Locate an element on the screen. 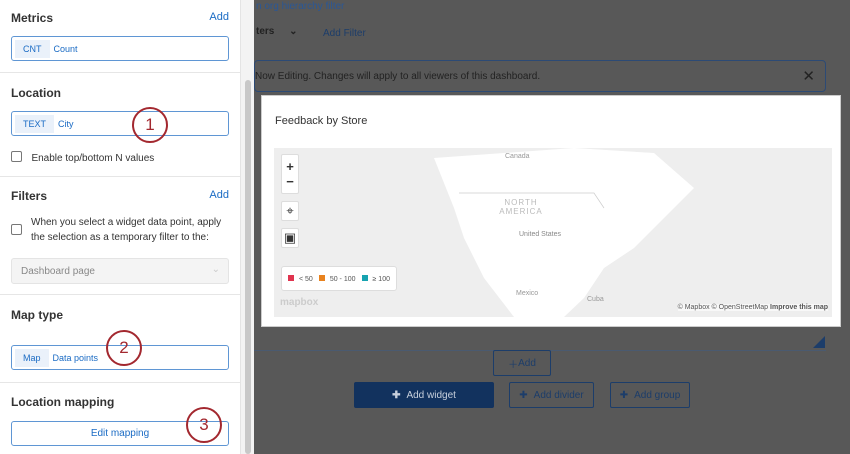 The width and height of the screenshot is (850, 454). map-label-north-america: NORTH AMERICA is located at coordinates (521, 207).